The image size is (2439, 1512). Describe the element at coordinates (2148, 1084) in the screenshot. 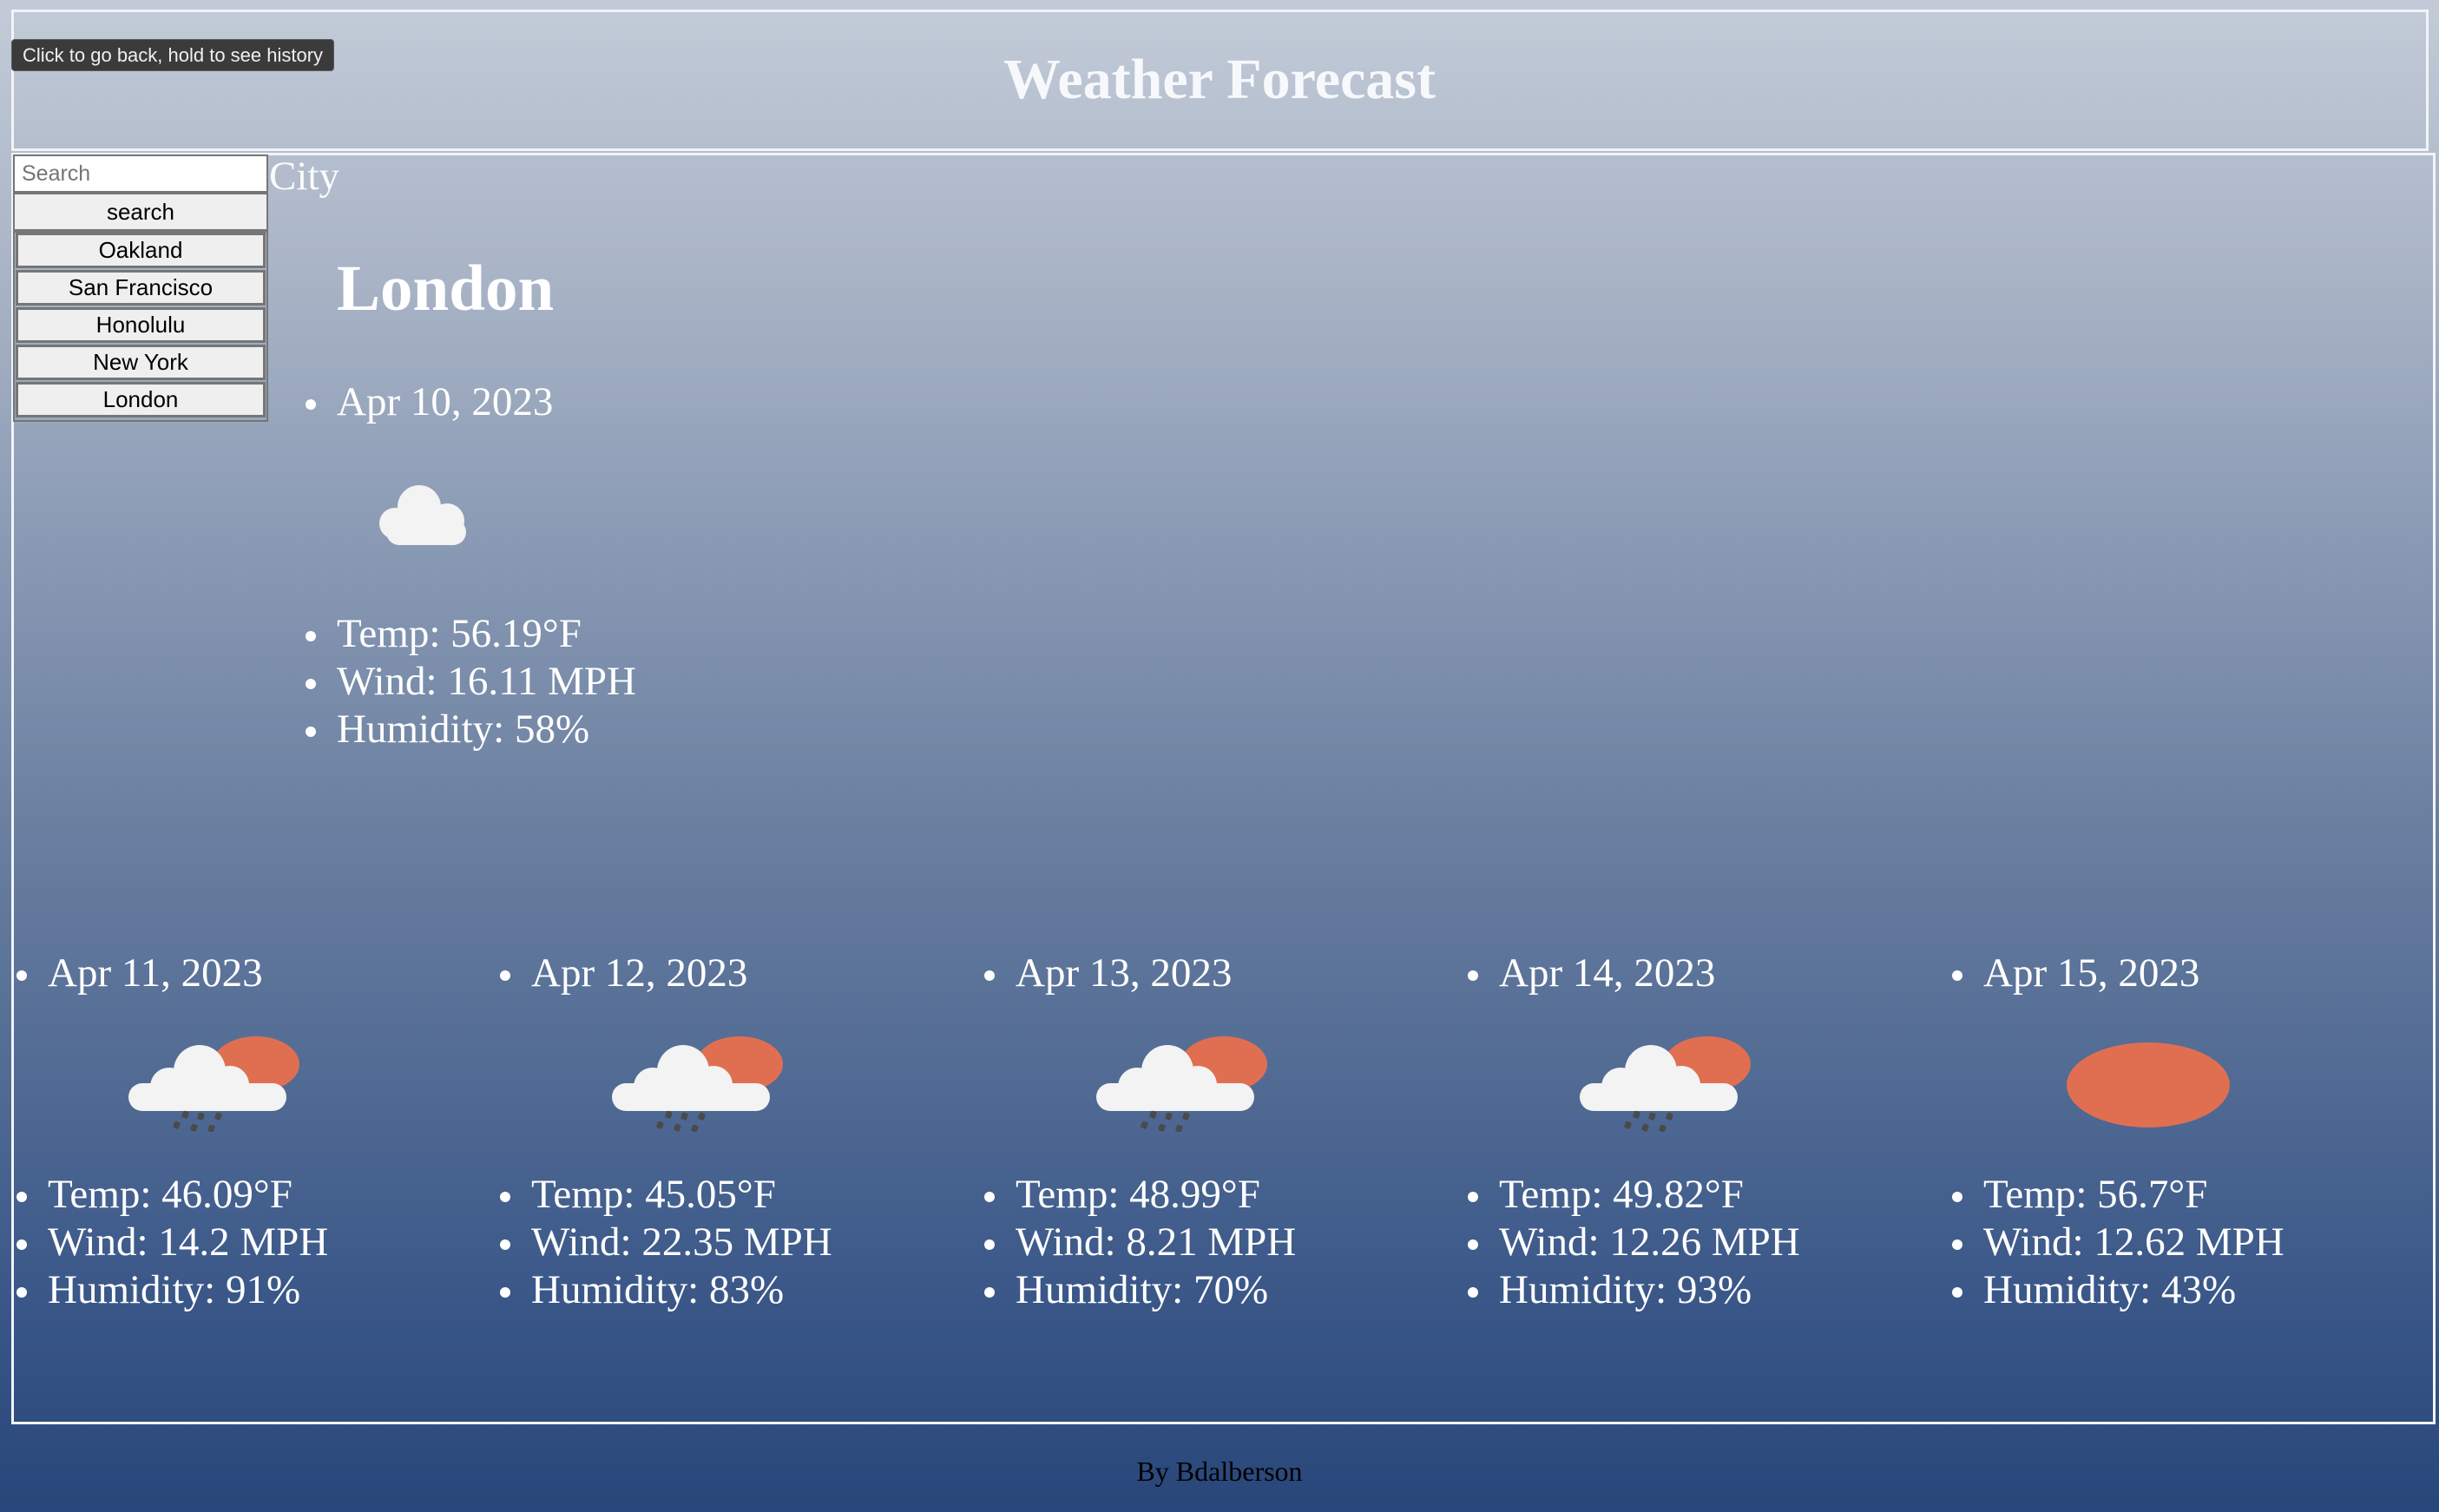

I see `sun-icon` at that location.